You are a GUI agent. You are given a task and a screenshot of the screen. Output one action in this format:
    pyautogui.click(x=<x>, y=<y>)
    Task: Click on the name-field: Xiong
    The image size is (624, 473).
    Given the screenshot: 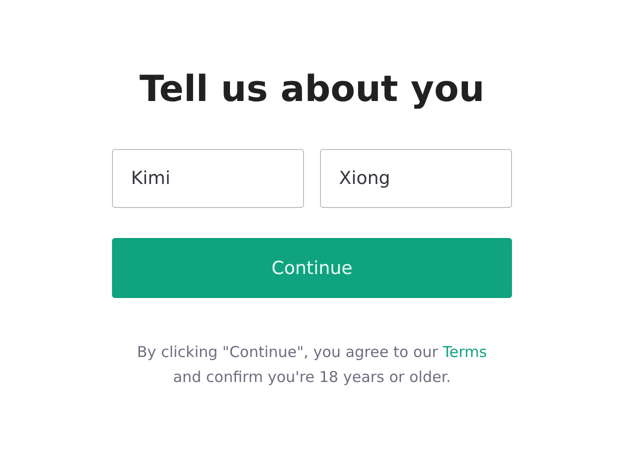 What is the action you would take?
    pyautogui.click(x=416, y=178)
    